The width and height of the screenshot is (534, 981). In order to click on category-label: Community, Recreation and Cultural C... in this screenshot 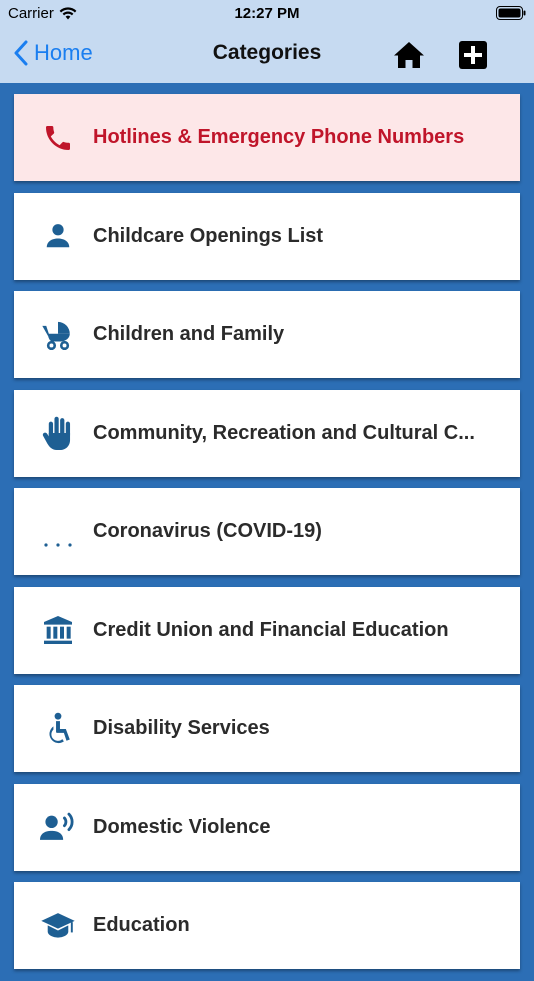, I will do `click(284, 432)`.